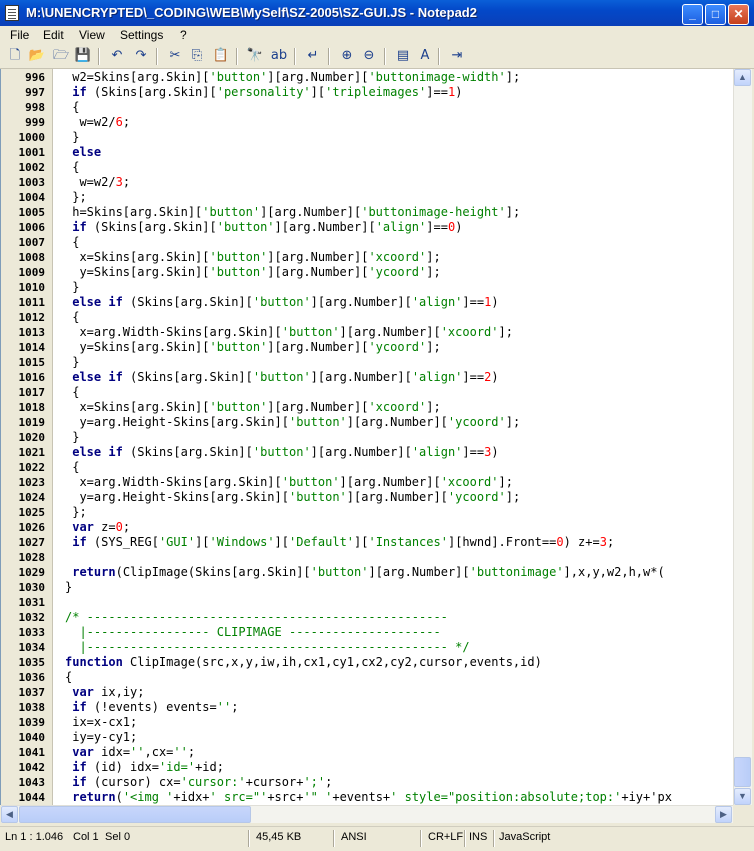 Image resolution: width=754 pixels, height=851 pixels. What do you see at coordinates (738, 14) in the screenshot?
I see `close-button: ✕` at bounding box center [738, 14].